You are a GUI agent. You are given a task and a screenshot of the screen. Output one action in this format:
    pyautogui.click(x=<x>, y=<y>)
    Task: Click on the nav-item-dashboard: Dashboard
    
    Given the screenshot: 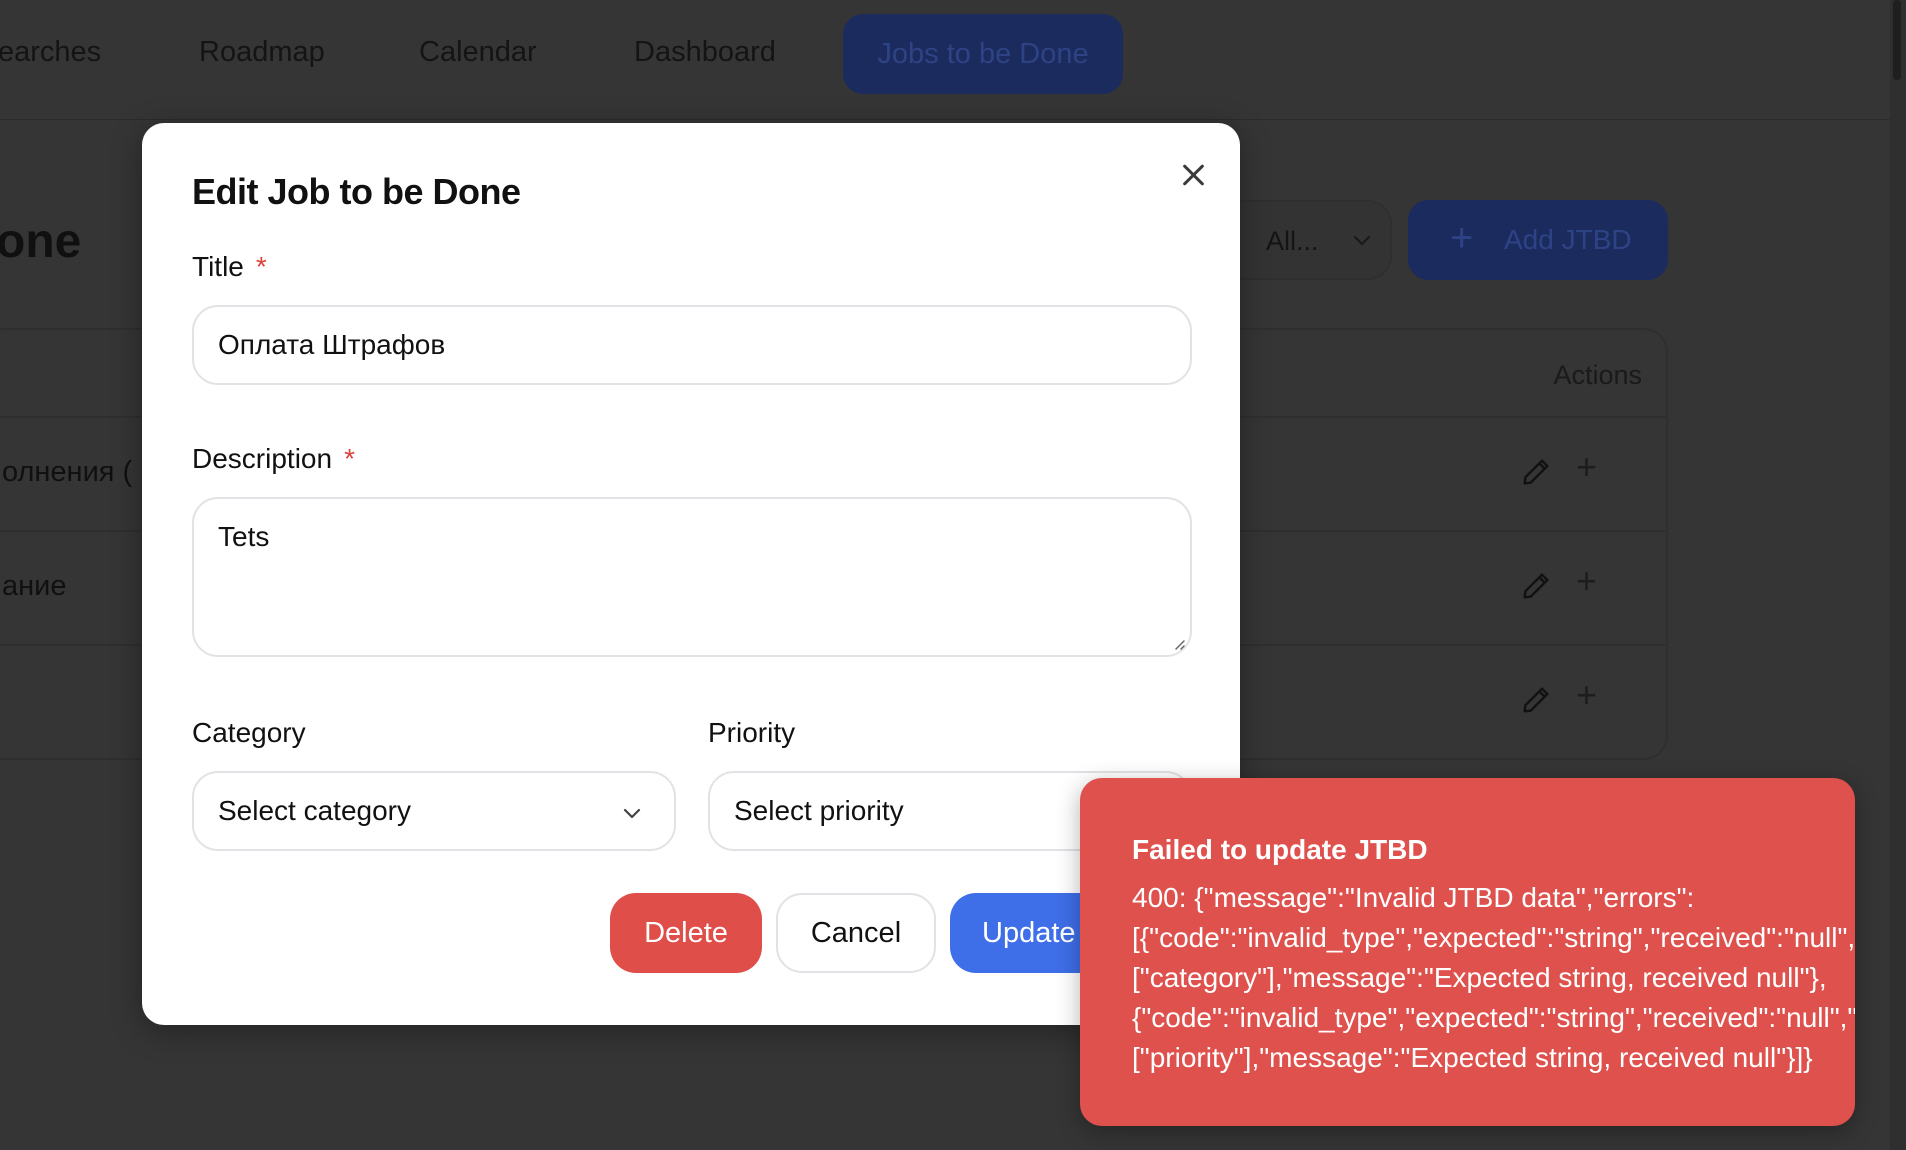 What is the action you would take?
    pyautogui.click(x=705, y=52)
    